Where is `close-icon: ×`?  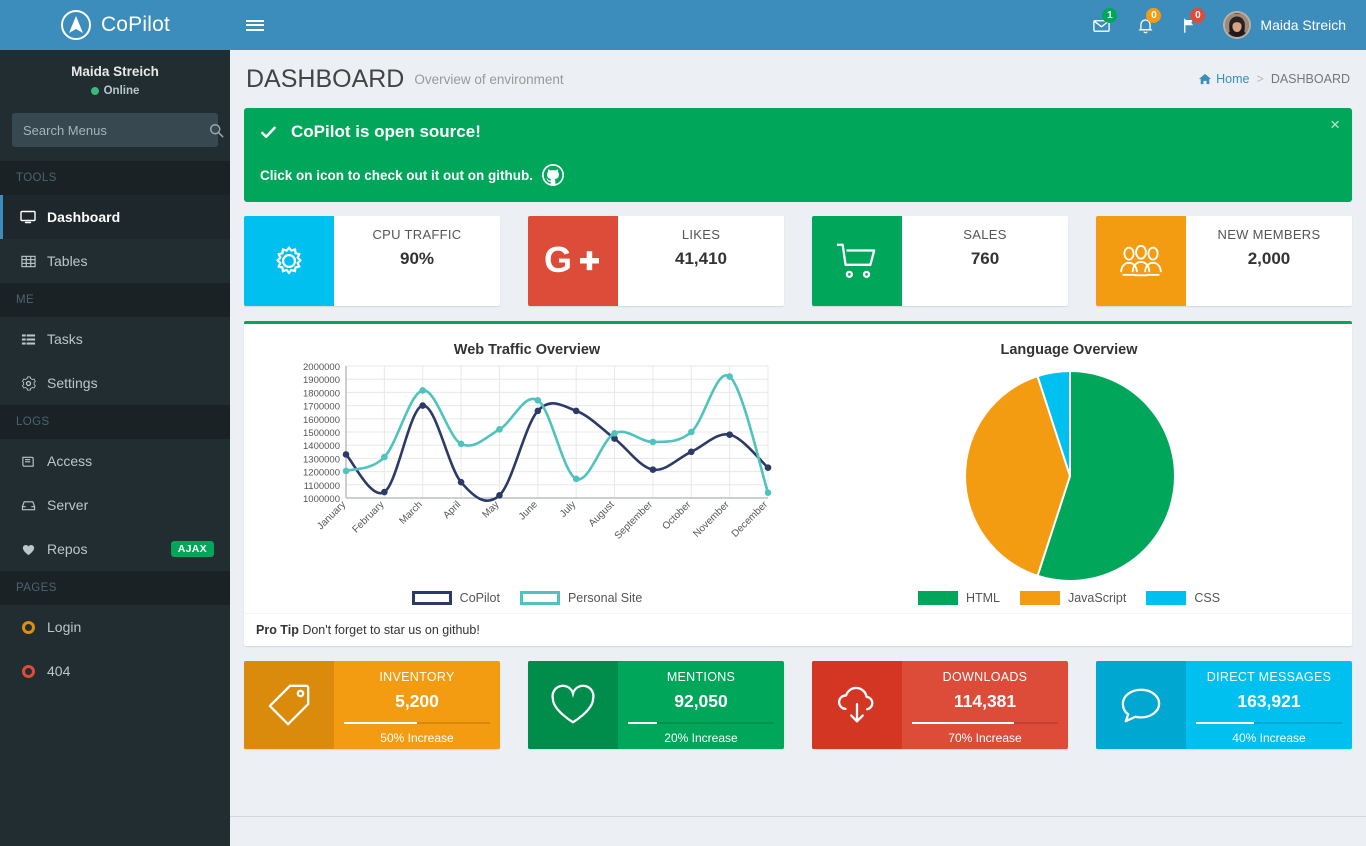
close-icon: × is located at coordinates (1335, 124).